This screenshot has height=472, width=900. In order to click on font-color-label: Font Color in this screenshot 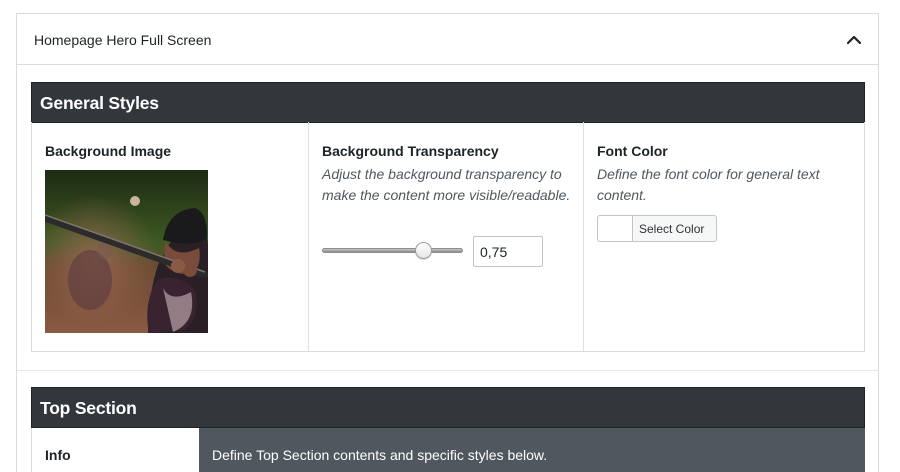, I will do `click(632, 151)`.